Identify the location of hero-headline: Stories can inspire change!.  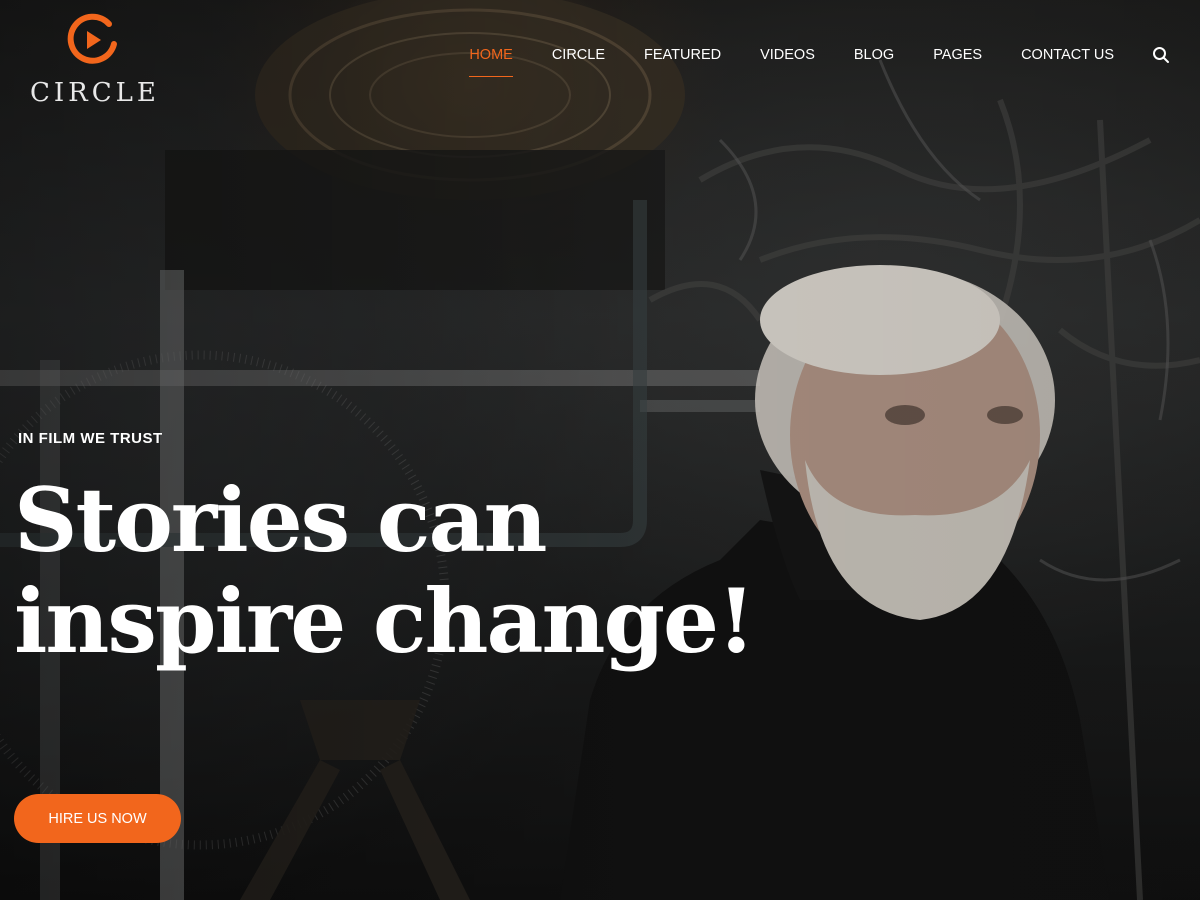
(394, 571).